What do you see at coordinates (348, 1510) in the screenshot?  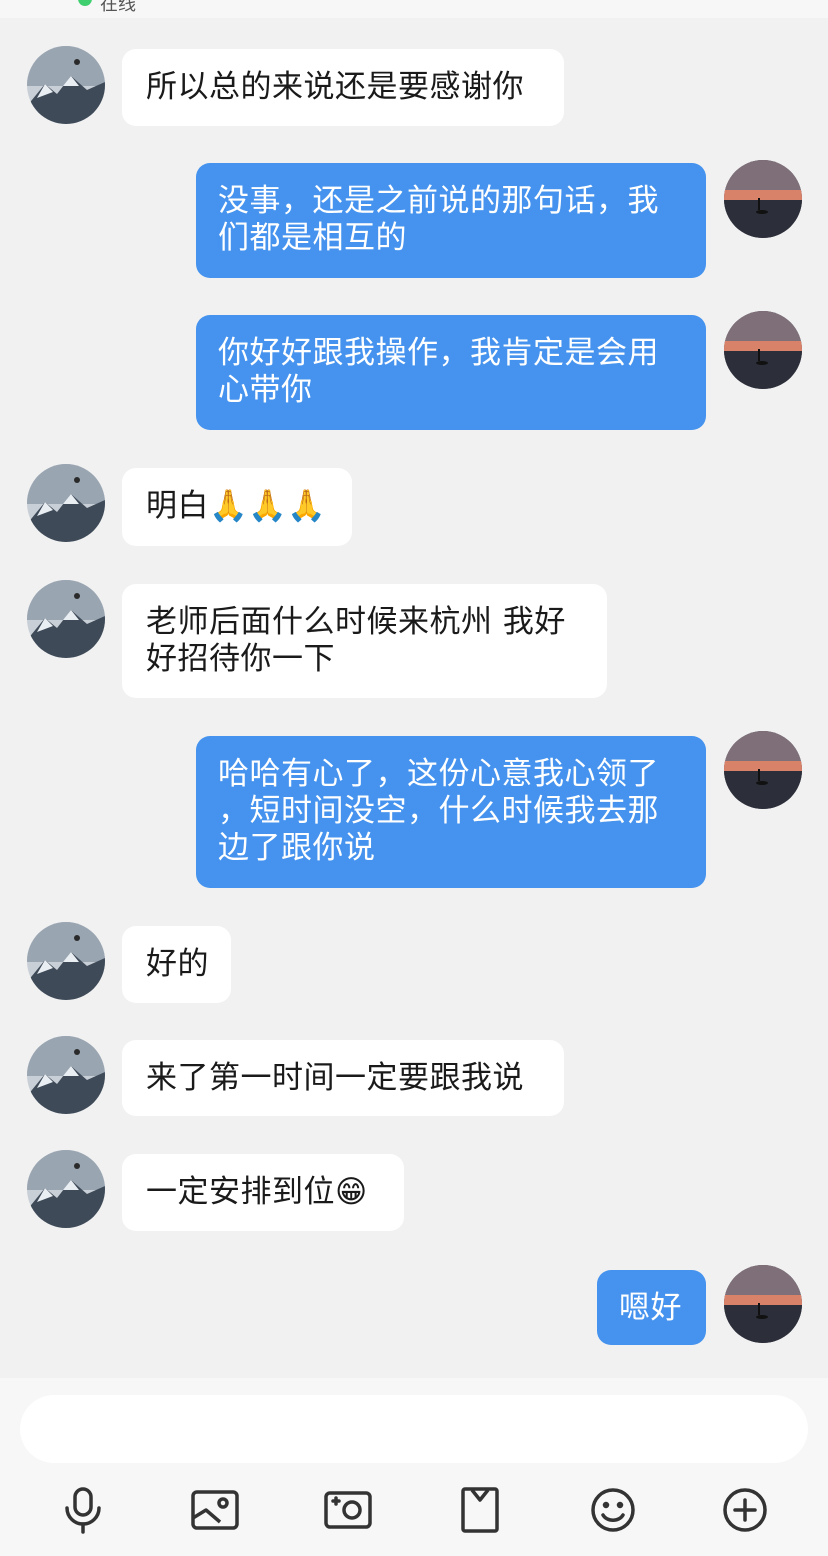 I see `camera-icon` at bounding box center [348, 1510].